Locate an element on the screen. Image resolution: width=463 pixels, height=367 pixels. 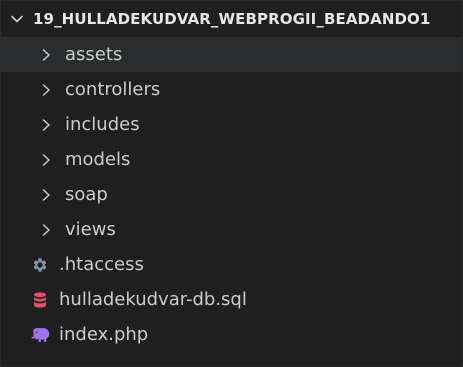
file-label: hulladekudvar-db.sql is located at coordinates (153, 299).